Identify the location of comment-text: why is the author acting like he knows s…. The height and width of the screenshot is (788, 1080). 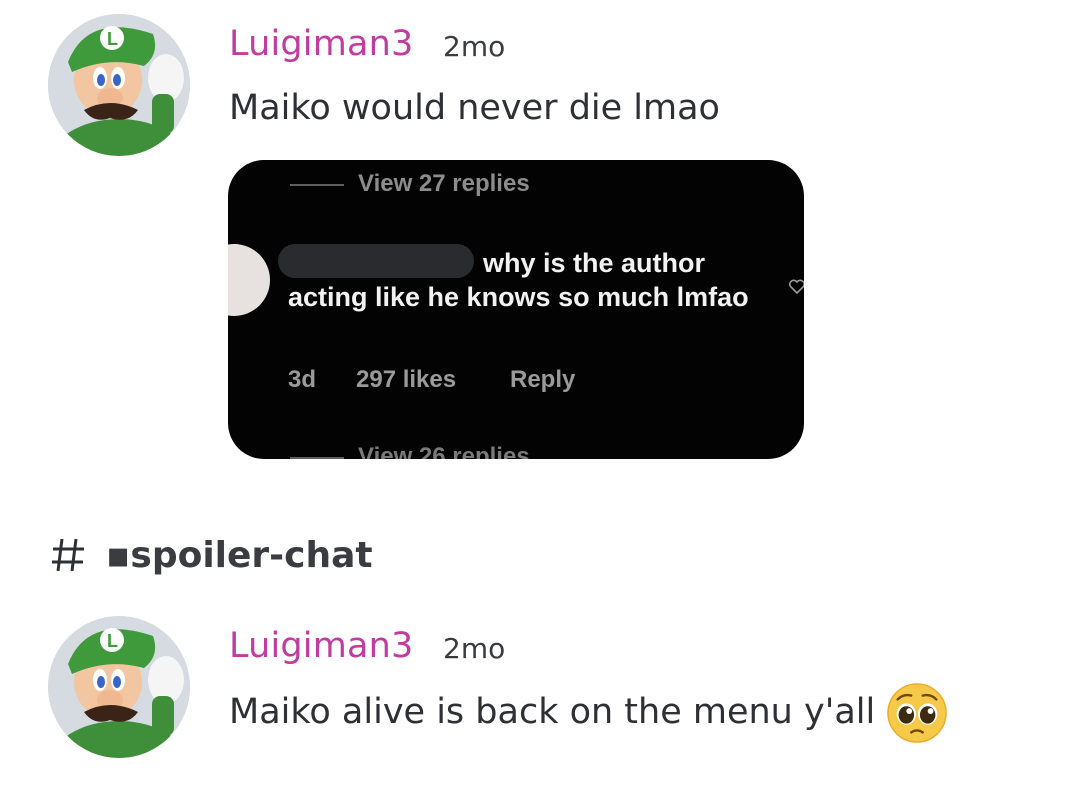
(523, 280).